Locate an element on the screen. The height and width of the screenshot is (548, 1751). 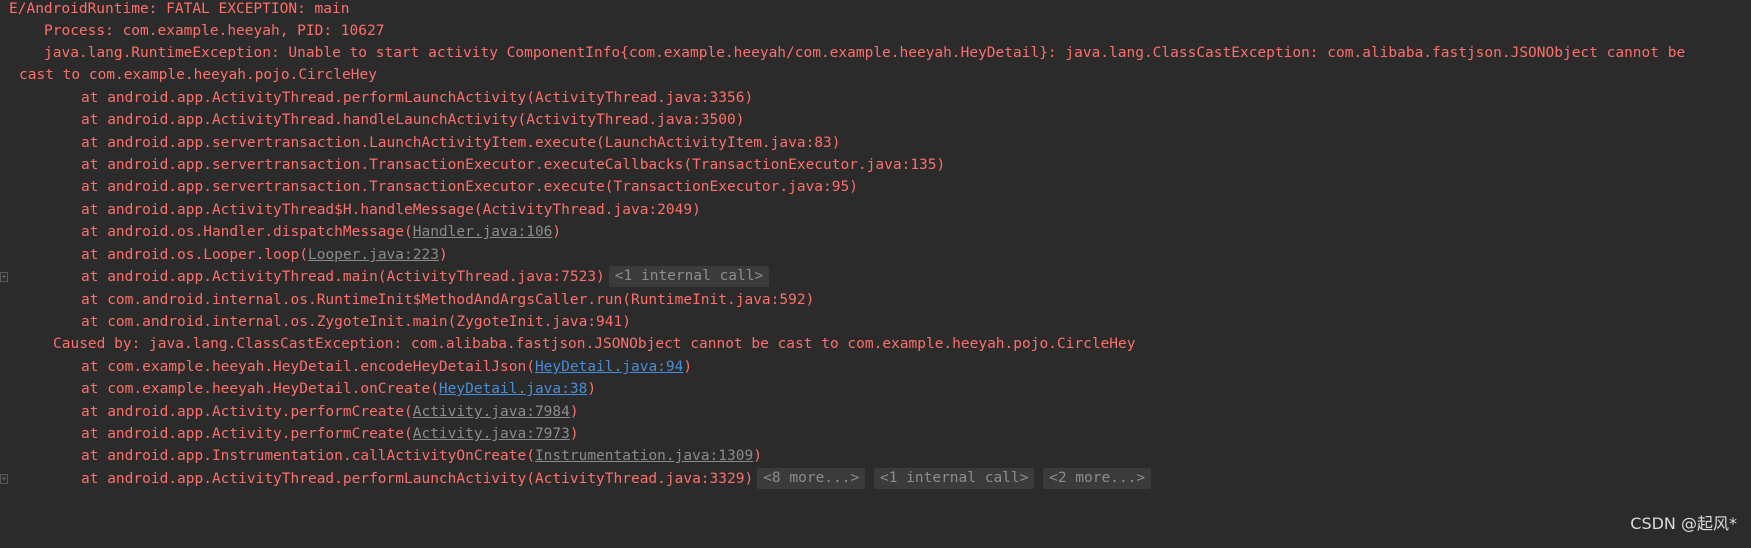
csdn-watermark: CSDN @起风* is located at coordinates (1683, 523).